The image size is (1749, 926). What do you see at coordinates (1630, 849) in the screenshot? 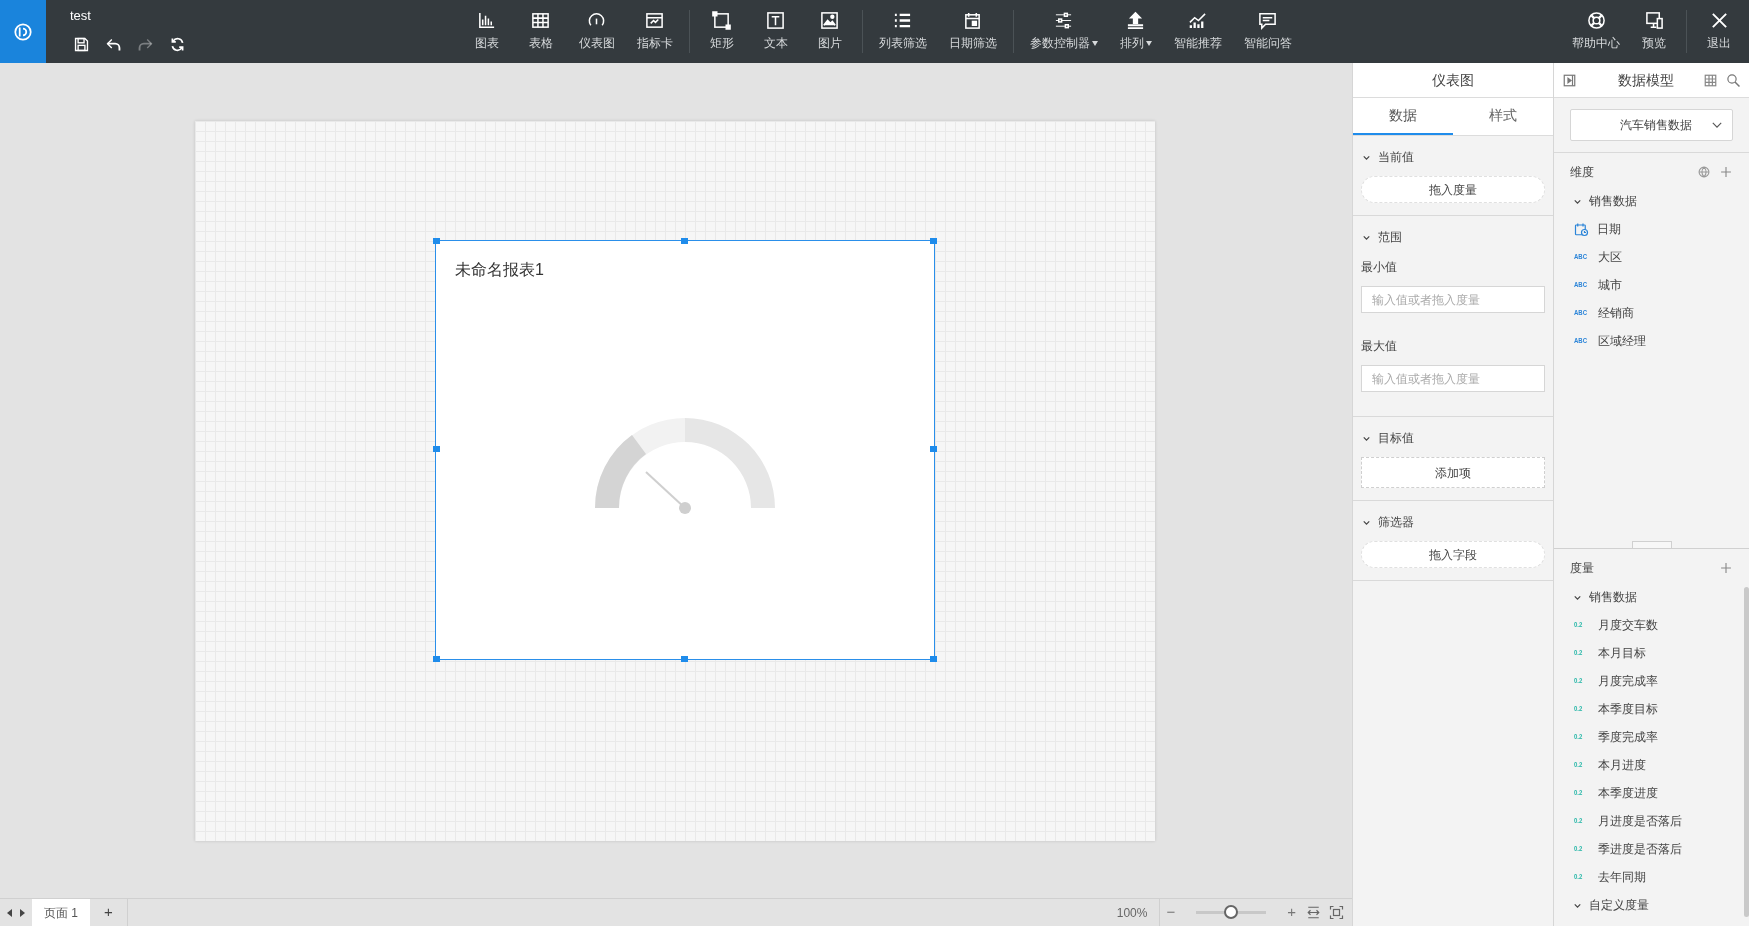
I see `field-item: 0.2 季进度是否落后` at bounding box center [1630, 849].